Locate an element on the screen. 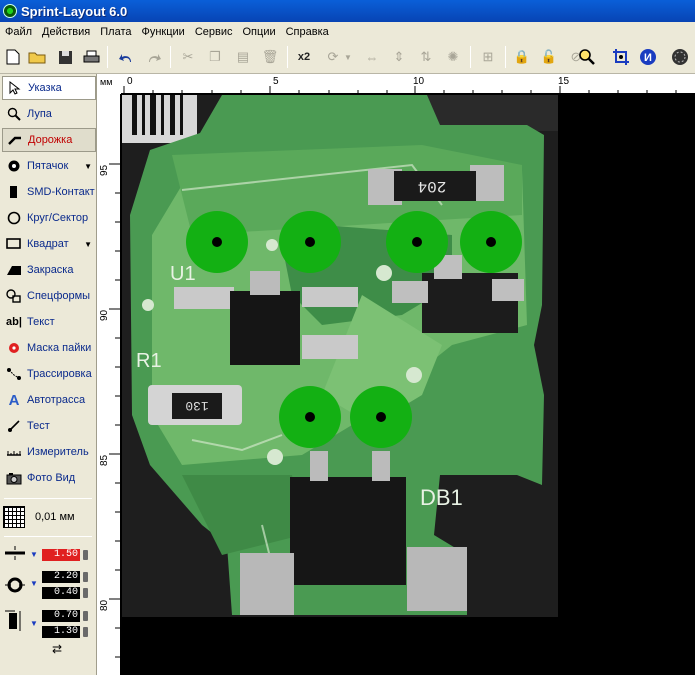 Image resolution: width=695 pixels, height=675 pixels. smd-height-stepper is located at coordinates (85, 632).